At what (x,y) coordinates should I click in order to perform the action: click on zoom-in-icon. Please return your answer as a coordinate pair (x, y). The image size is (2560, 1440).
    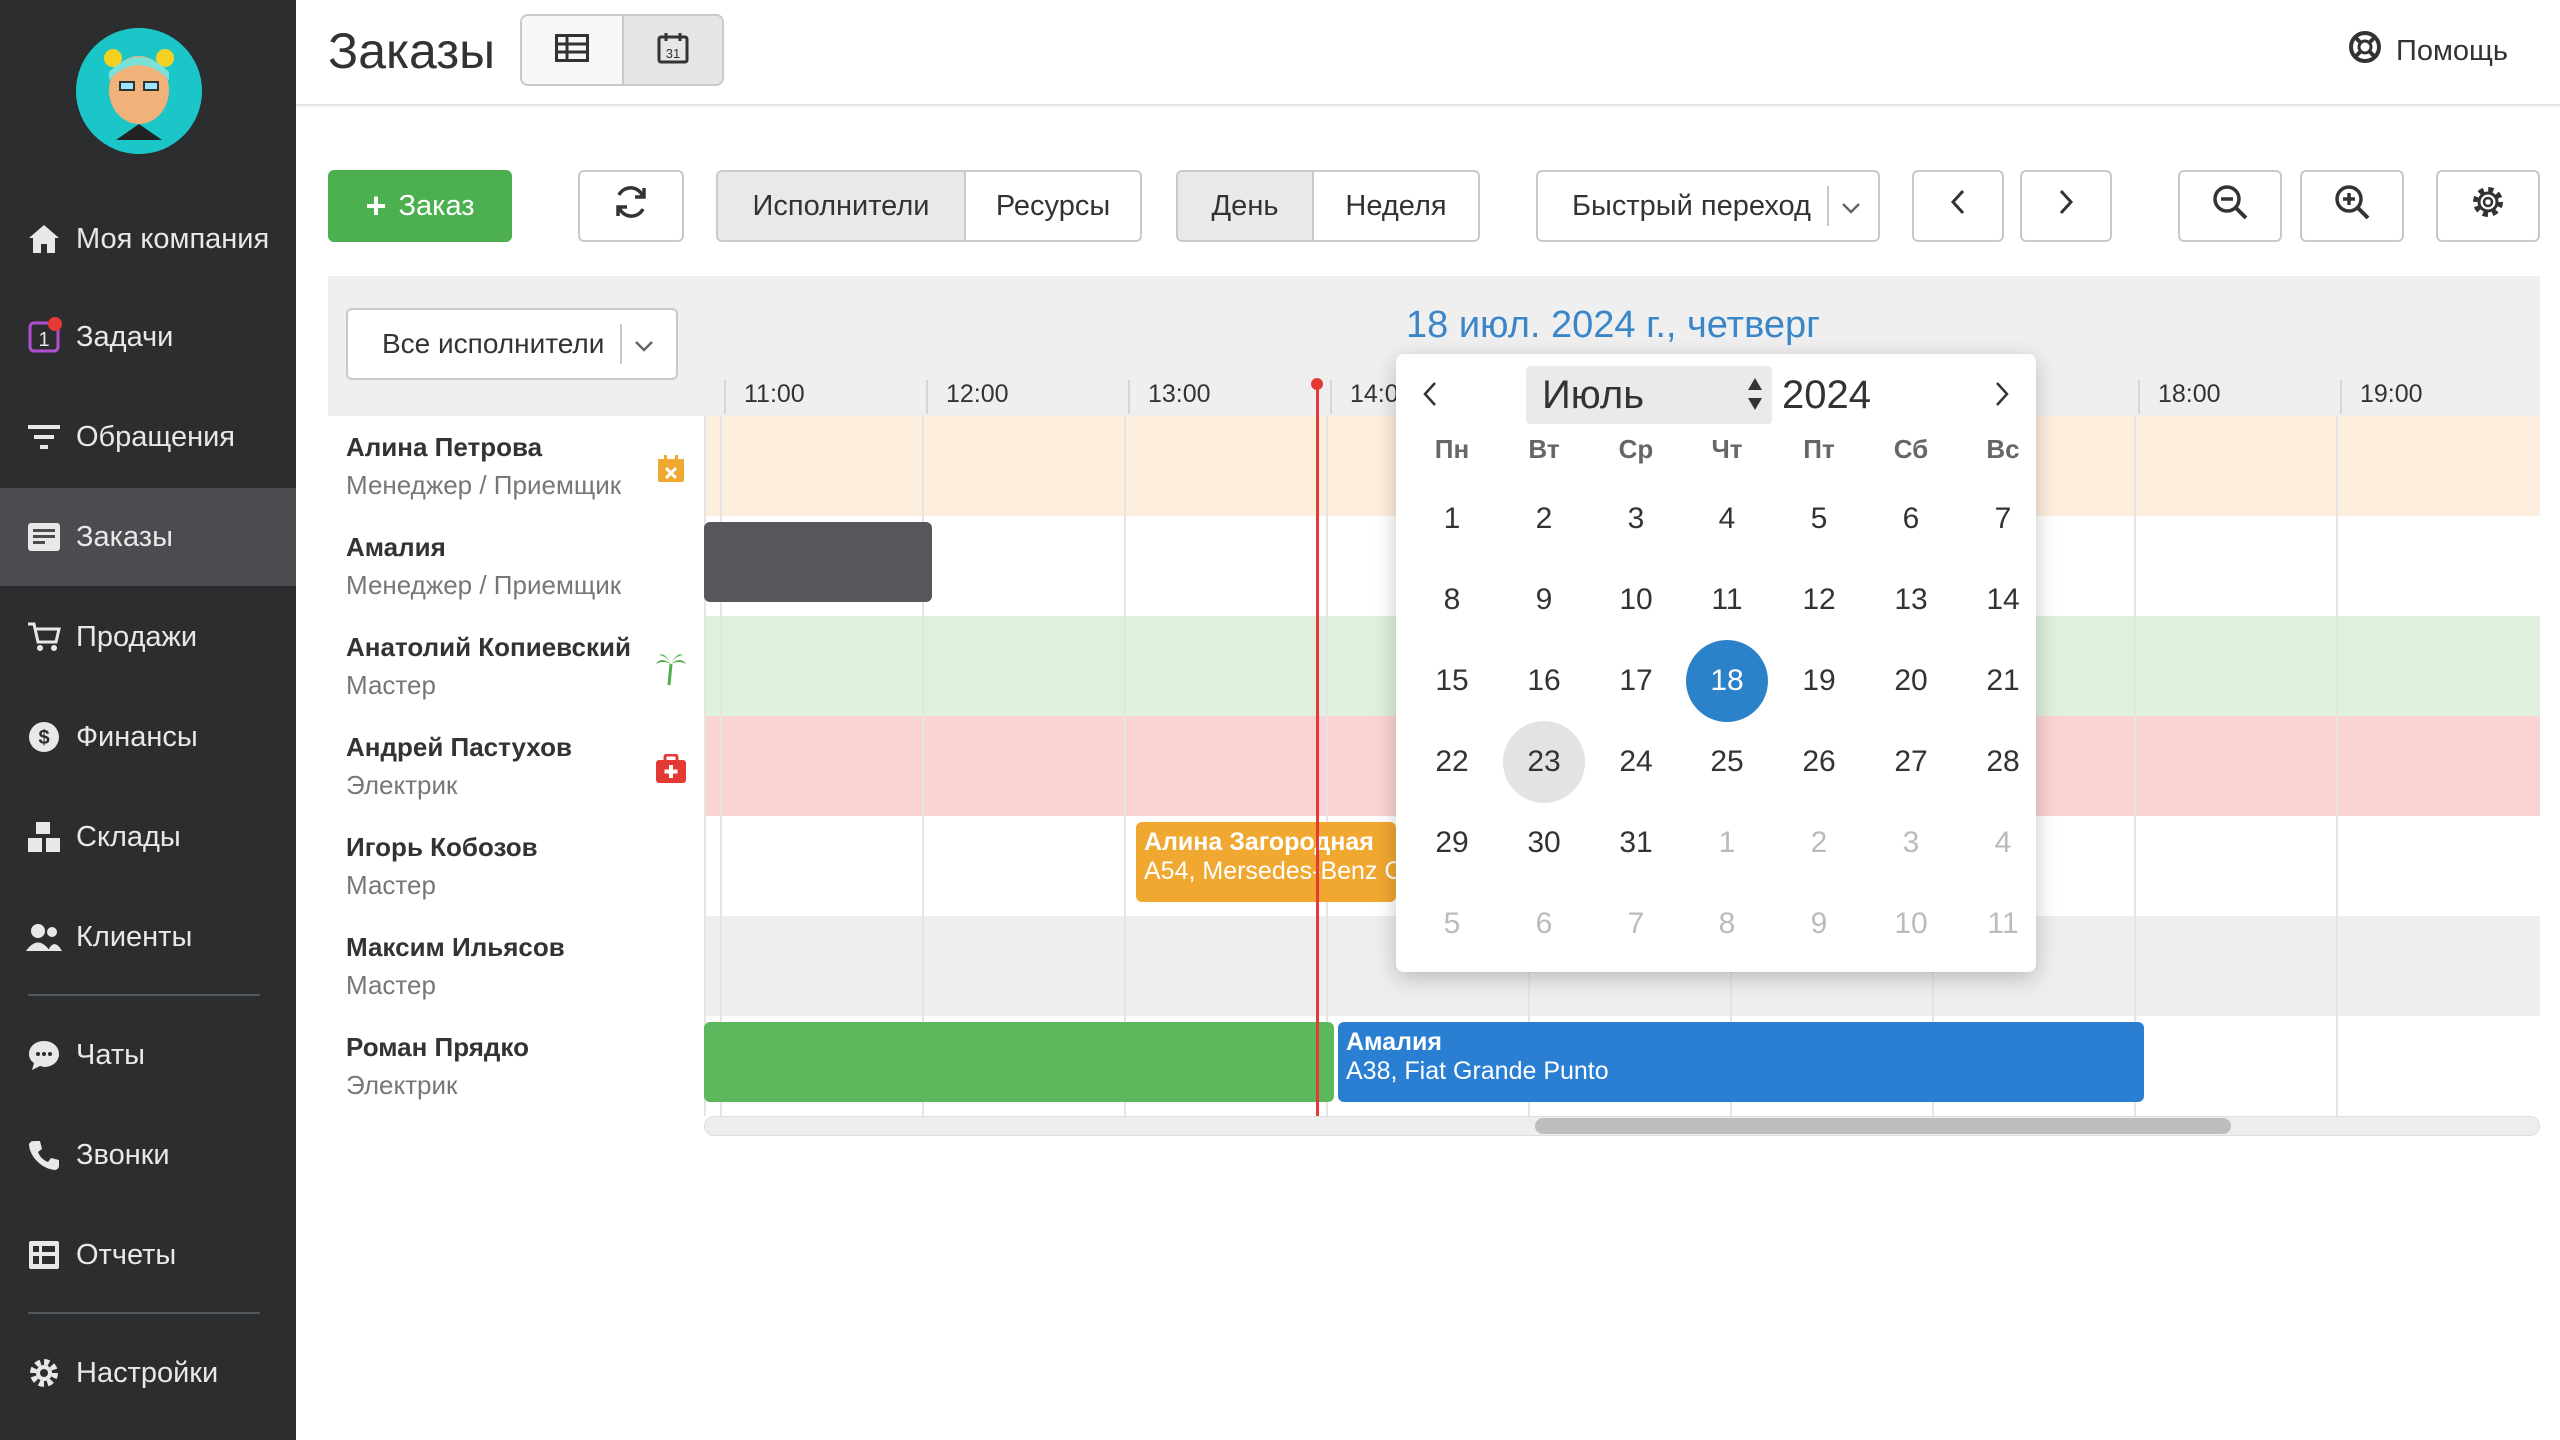
    Looking at the image, I should click on (2352, 206).